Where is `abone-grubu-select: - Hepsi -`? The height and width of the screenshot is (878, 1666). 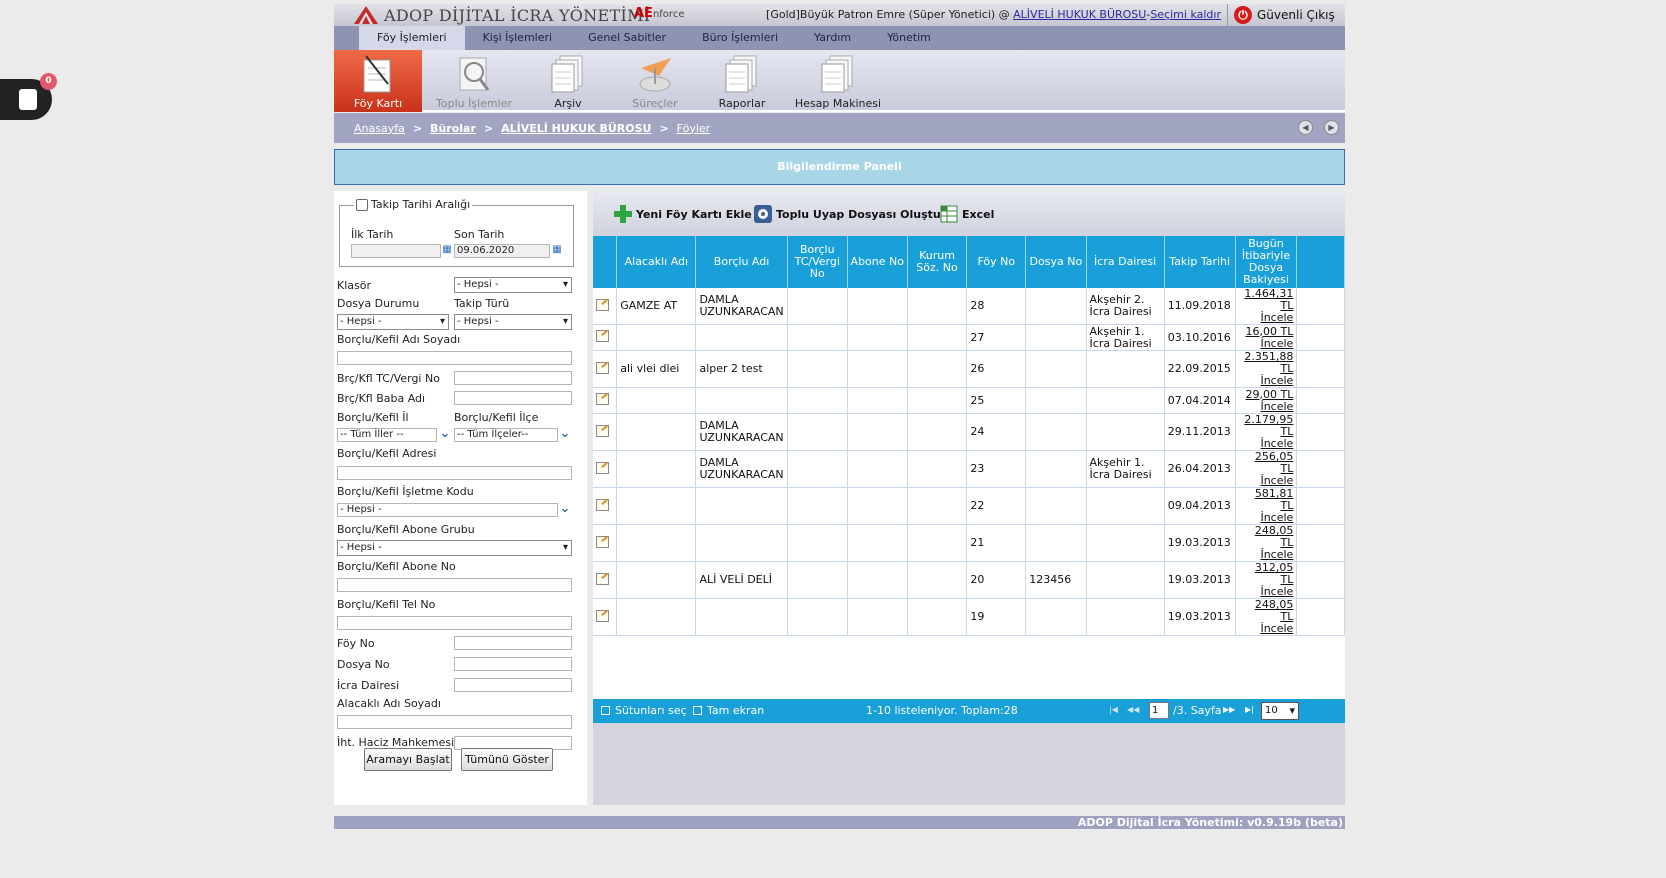
abone-grubu-select: - Hepsi - is located at coordinates (454, 548).